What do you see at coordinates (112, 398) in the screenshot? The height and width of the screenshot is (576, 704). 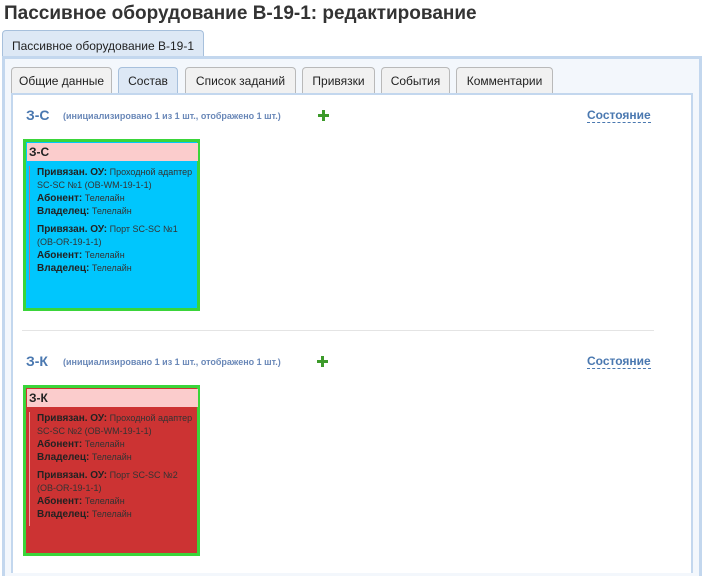 I see `card-title: З-К` at bounding box center [112, 398].